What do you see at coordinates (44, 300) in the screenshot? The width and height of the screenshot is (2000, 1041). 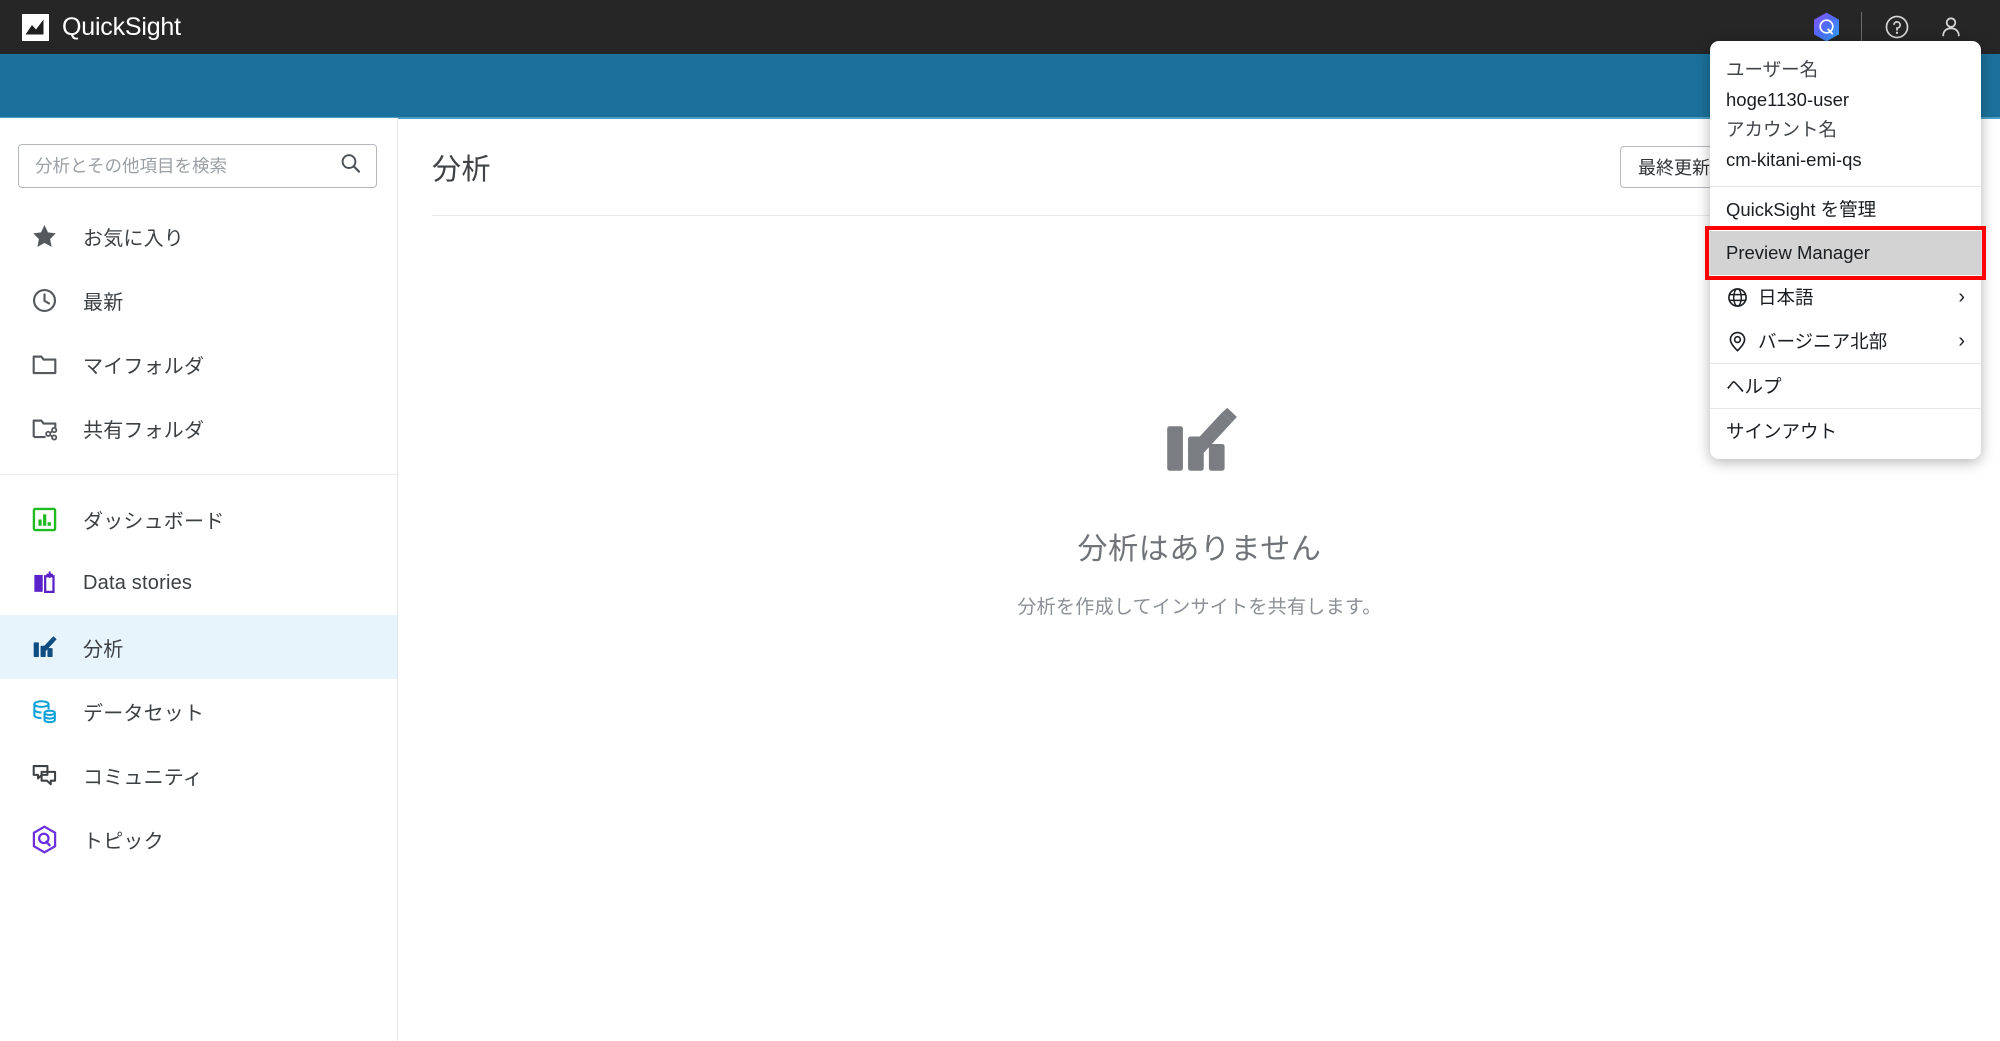 I see `clock-icon` at bounding box center [44, 300].